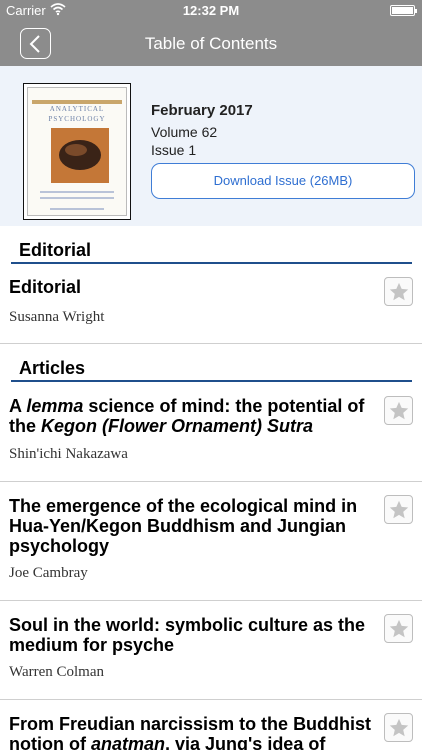 The height and width of the screenshot is (750, 422). Describe the element at coordinates (184, 132) in the screenshot. I see `issue-volume: Volume 62` at that location.